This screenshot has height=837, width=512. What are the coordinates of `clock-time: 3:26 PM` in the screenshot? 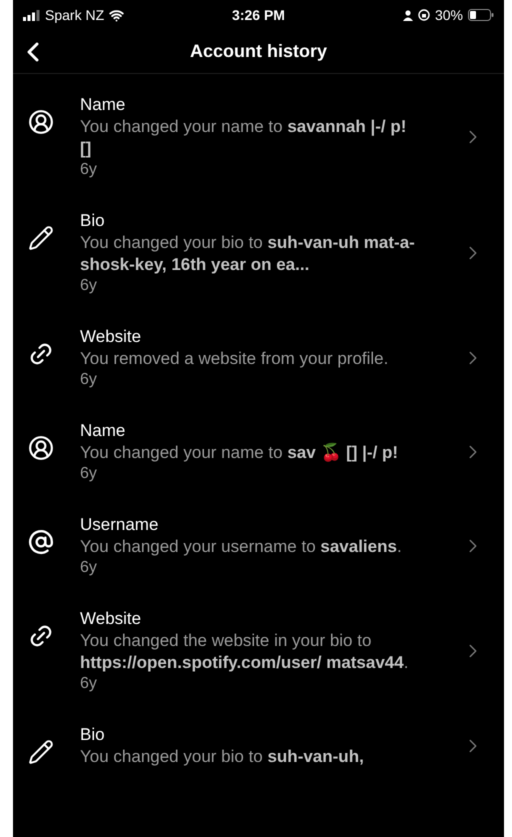 It's located at (258, 15).